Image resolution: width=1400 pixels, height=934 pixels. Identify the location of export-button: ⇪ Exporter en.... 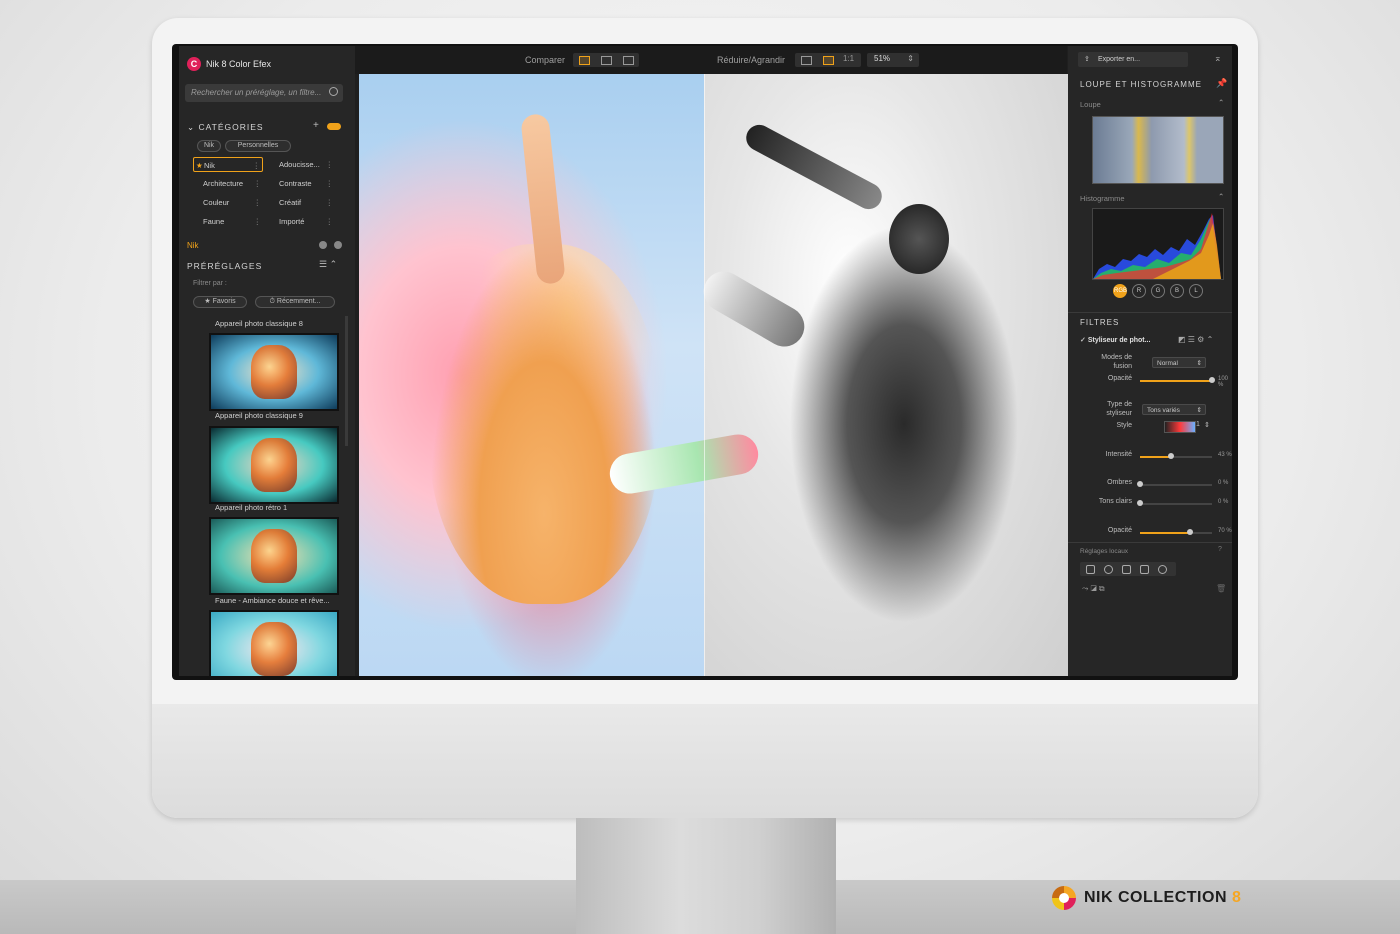
(1133, 59).